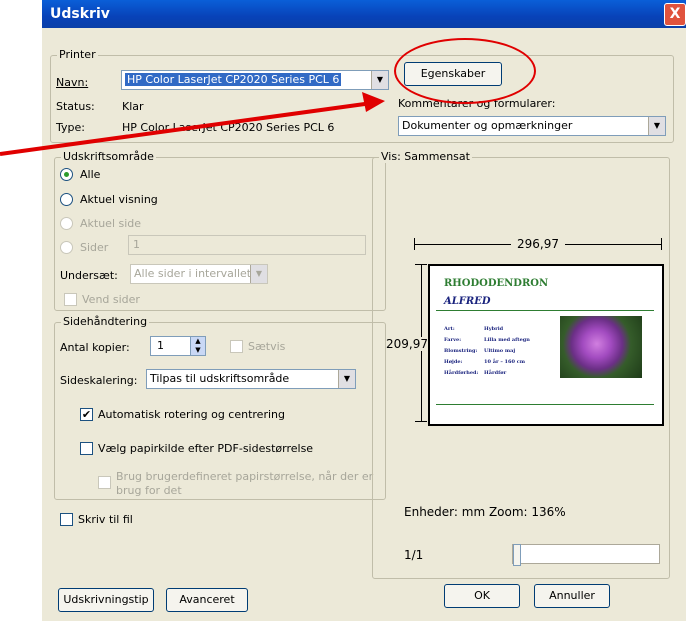 The width and height of the screenshot is (686, 621). What do you see at coordinates (105, 321) in the screenshot?
I see `page-handling-title: Sidehåndtering` at bounding box center [105, 321].